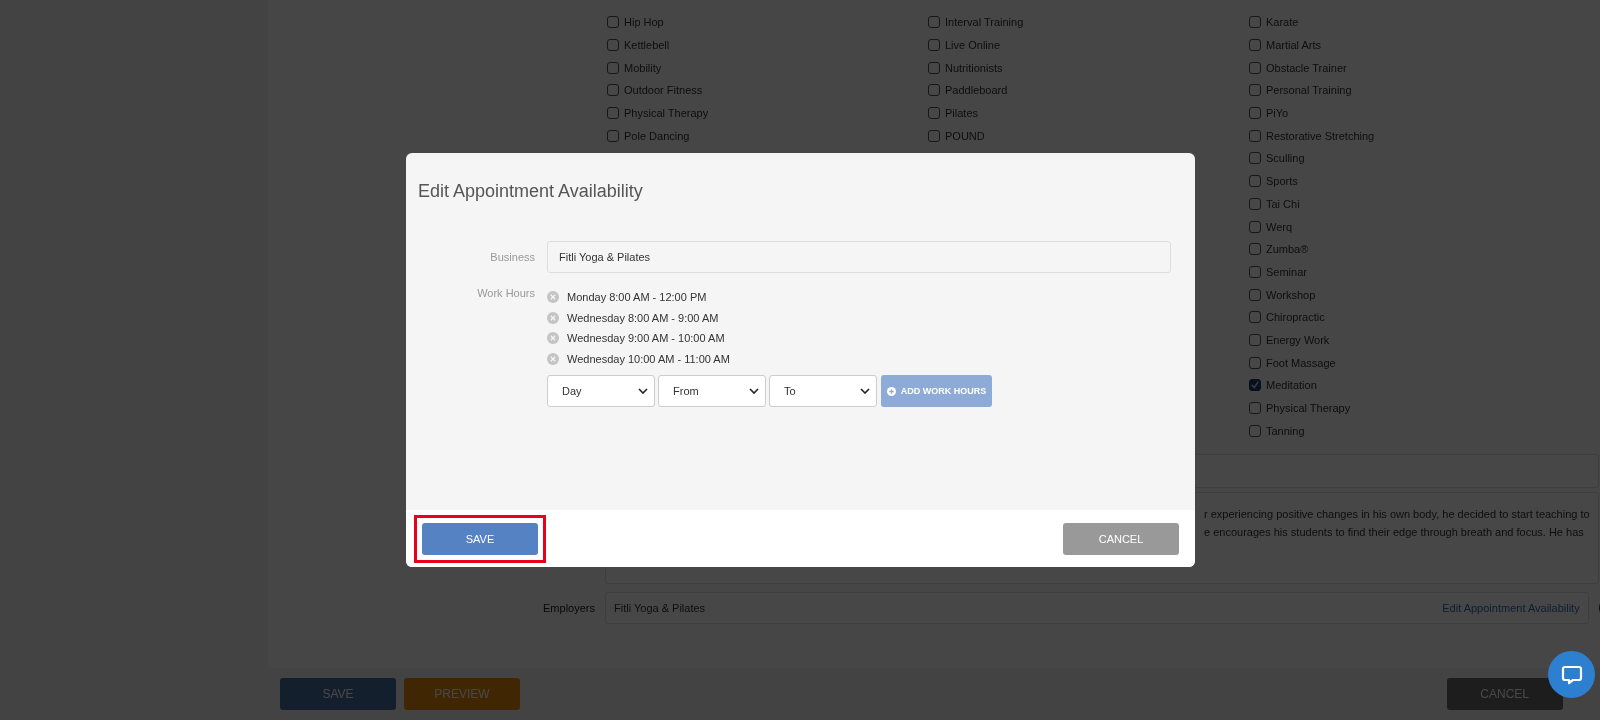 The height and width of the screenshot is (720, 1600). What do you see at coordinates (1282, 181) in the screenshot?
I see `checkbox-label: Sports` at bounding box center [1282, 181].